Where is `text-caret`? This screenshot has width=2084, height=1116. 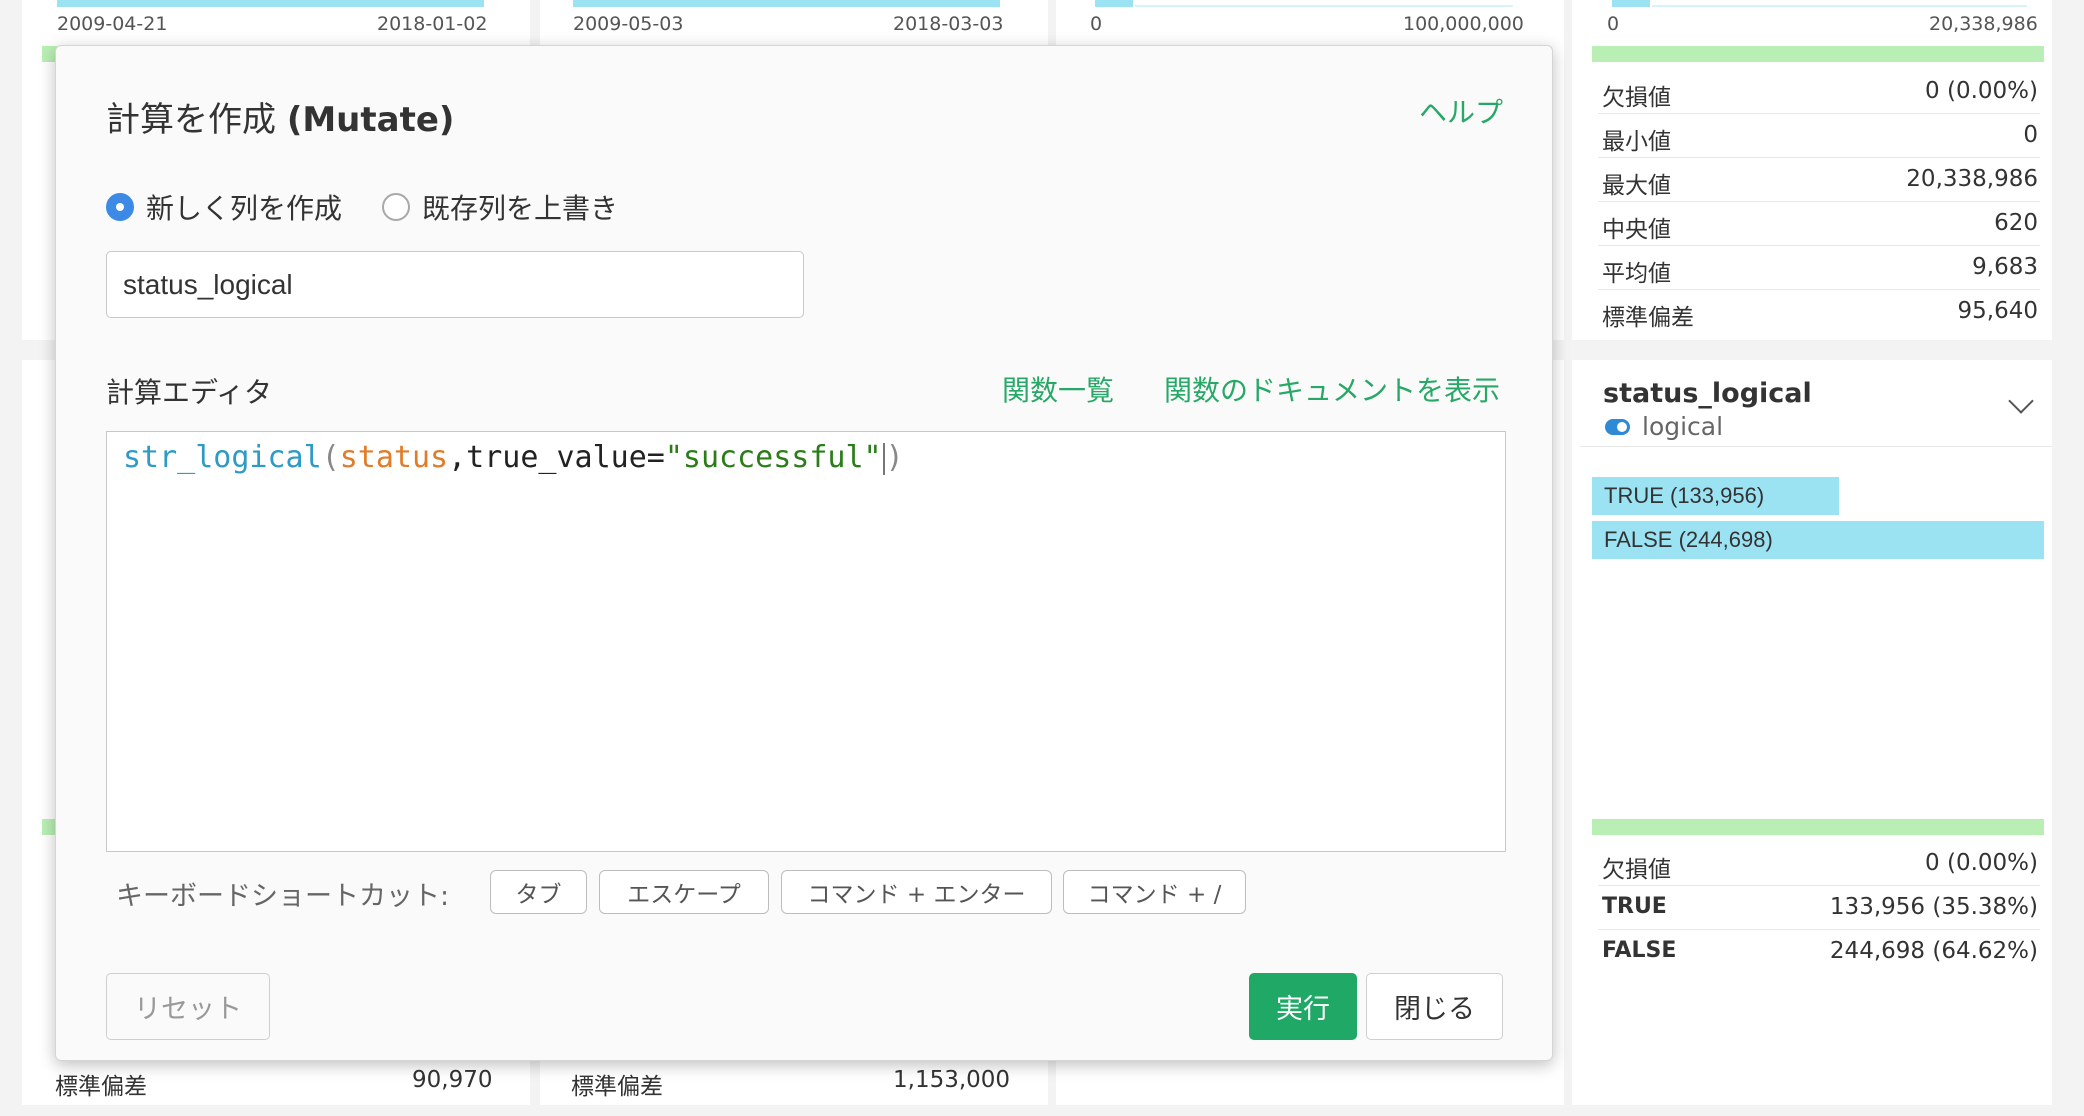
text-caret is located at coordinates (883, 458).